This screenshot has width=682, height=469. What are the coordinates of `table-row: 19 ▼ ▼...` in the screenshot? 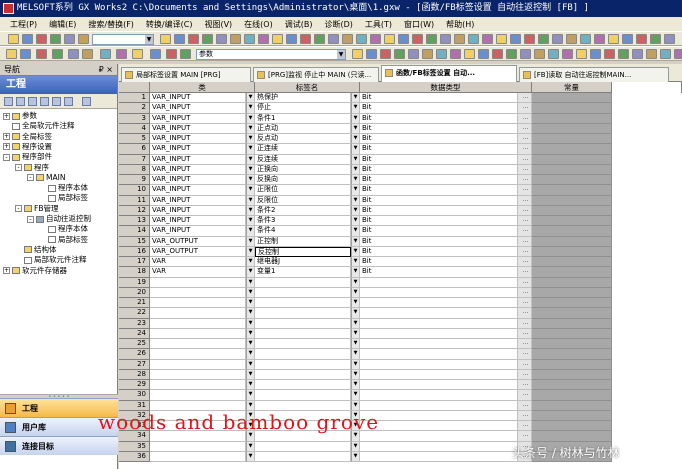 It's located at (400, 282).